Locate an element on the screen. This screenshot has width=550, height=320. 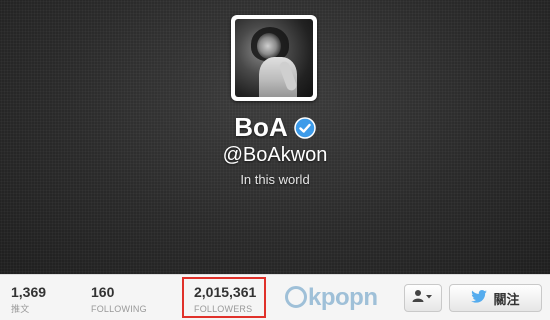
kpopn-logo-icon is located at coordinates (296, 296).